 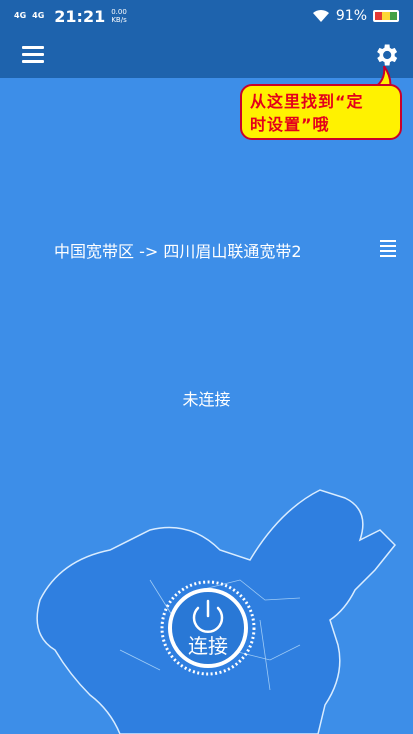 I want to click on hamburger-menu-icon, so click(x=33, y=55).